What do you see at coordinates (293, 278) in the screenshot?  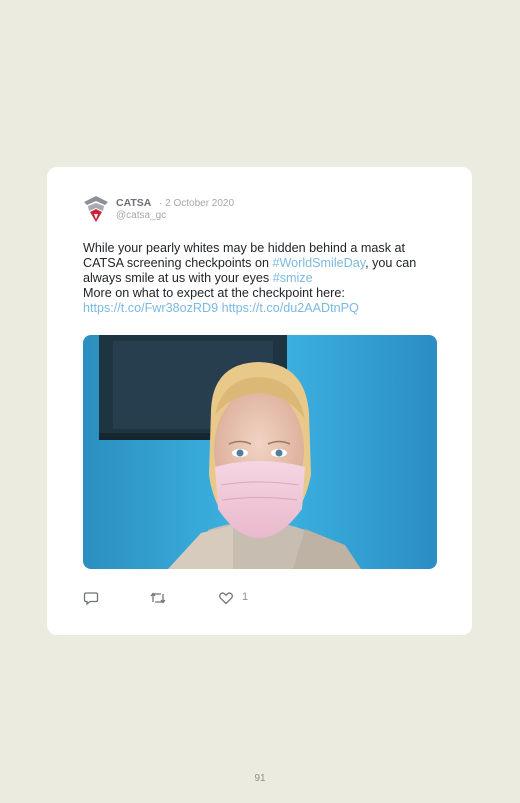 I see `hashtag-smize: #smize` at bounding box center [293, 278].